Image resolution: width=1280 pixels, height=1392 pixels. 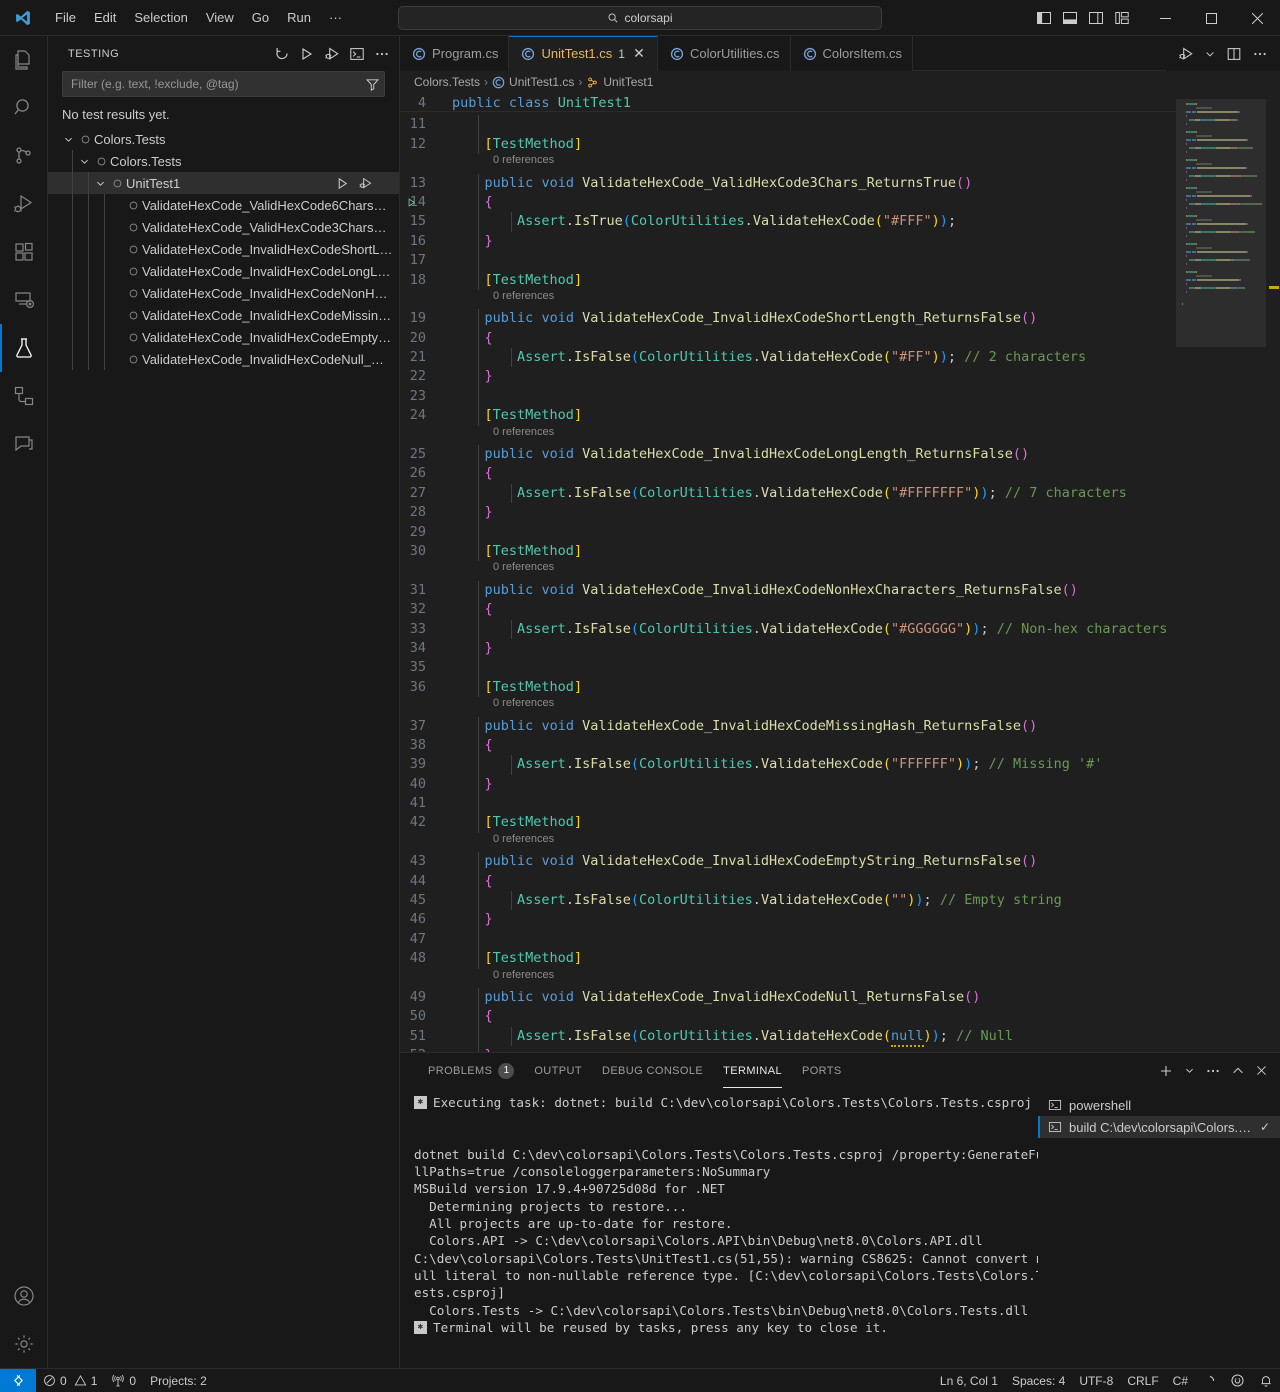 I want to click on activitybar-item-testing, so click(x=24, y=348).